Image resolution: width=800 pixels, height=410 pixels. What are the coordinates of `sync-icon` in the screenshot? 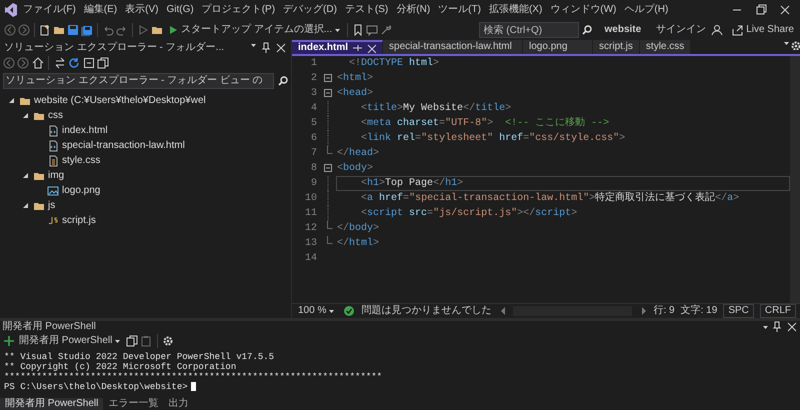 It's located at (60, 63).